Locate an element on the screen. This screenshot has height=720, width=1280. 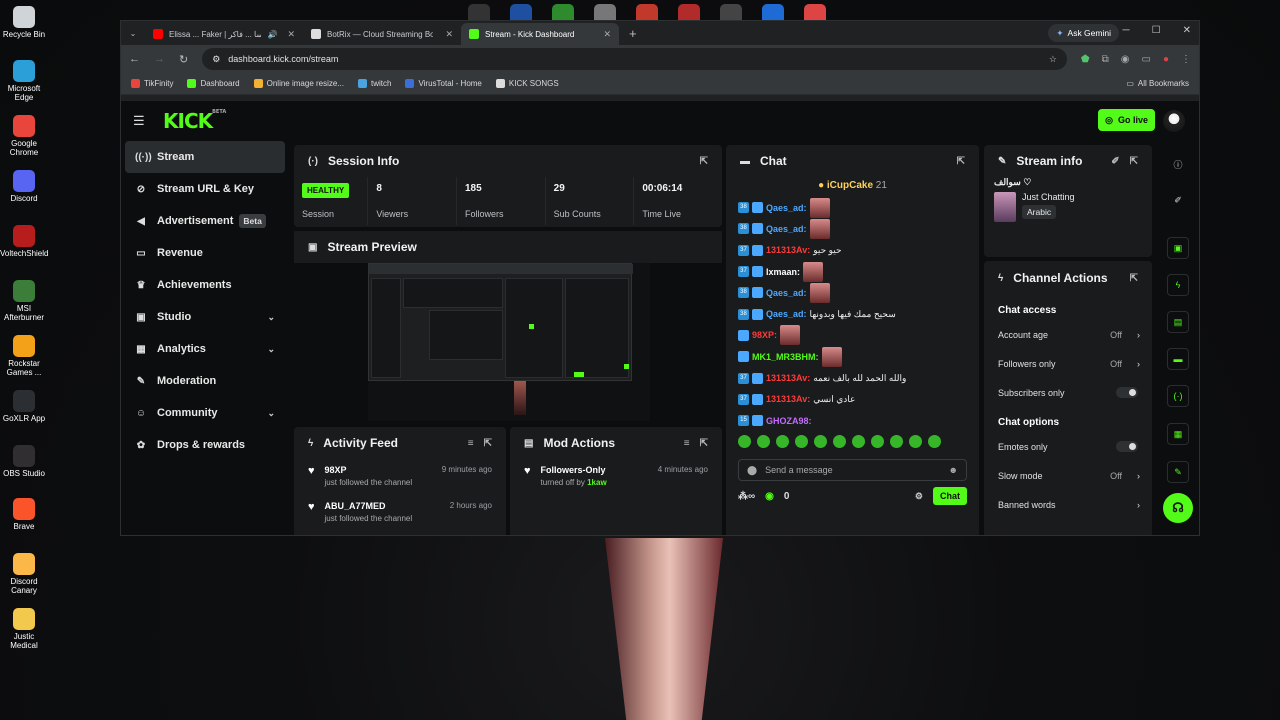
chat-username: GHOZA98: is located at coordinates (789, 421).